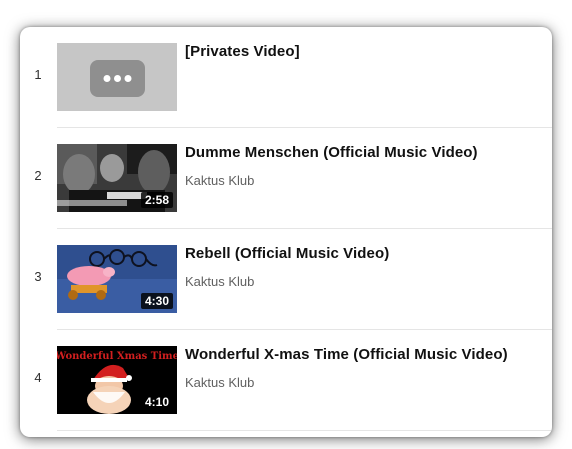  I want to click on item-index: 2, so click(38, 175).